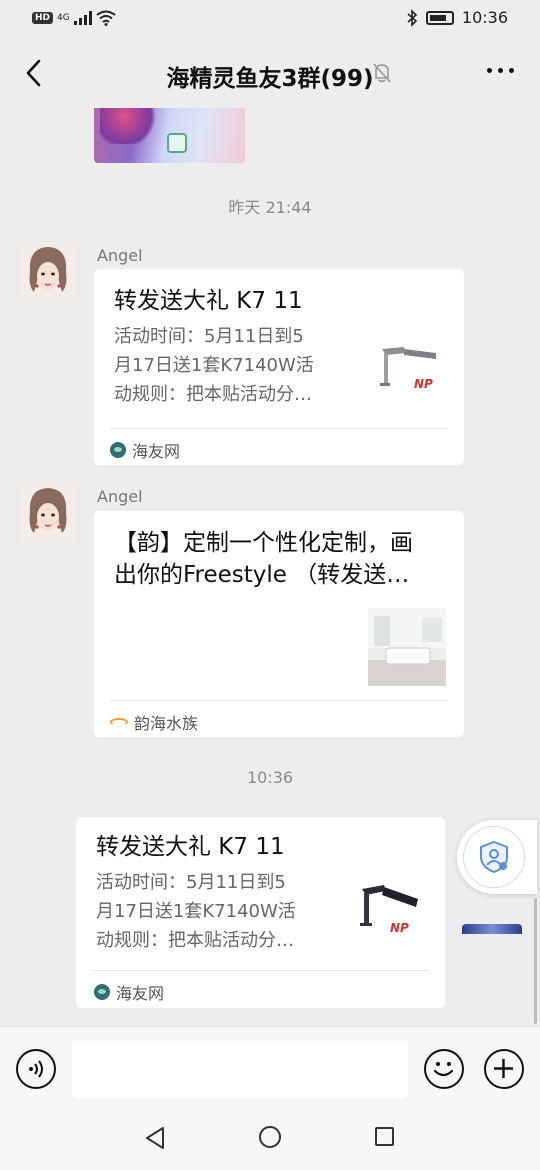  Describe the element at coordinates (82, 18) in the screenshot. I see `signal-icon` at that location.